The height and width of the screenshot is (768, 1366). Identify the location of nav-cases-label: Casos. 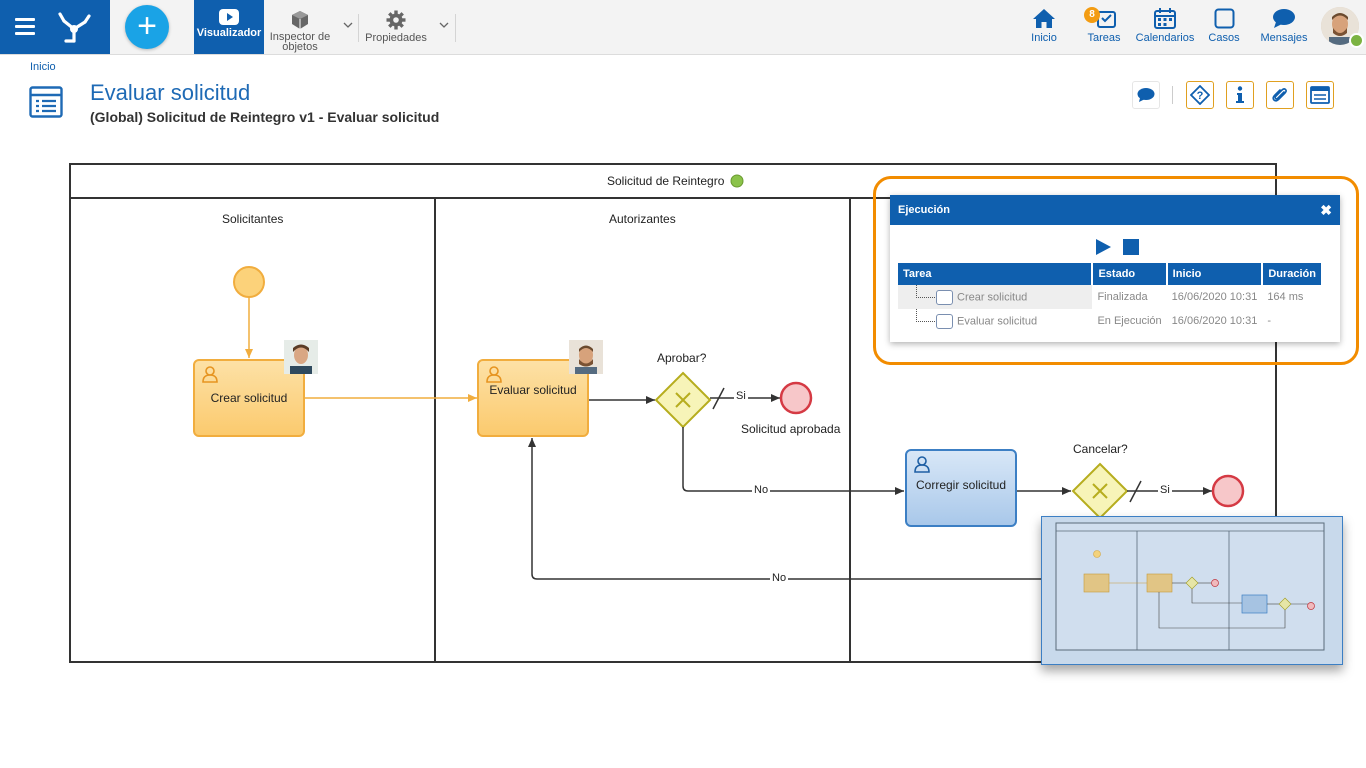
(1224, 38).